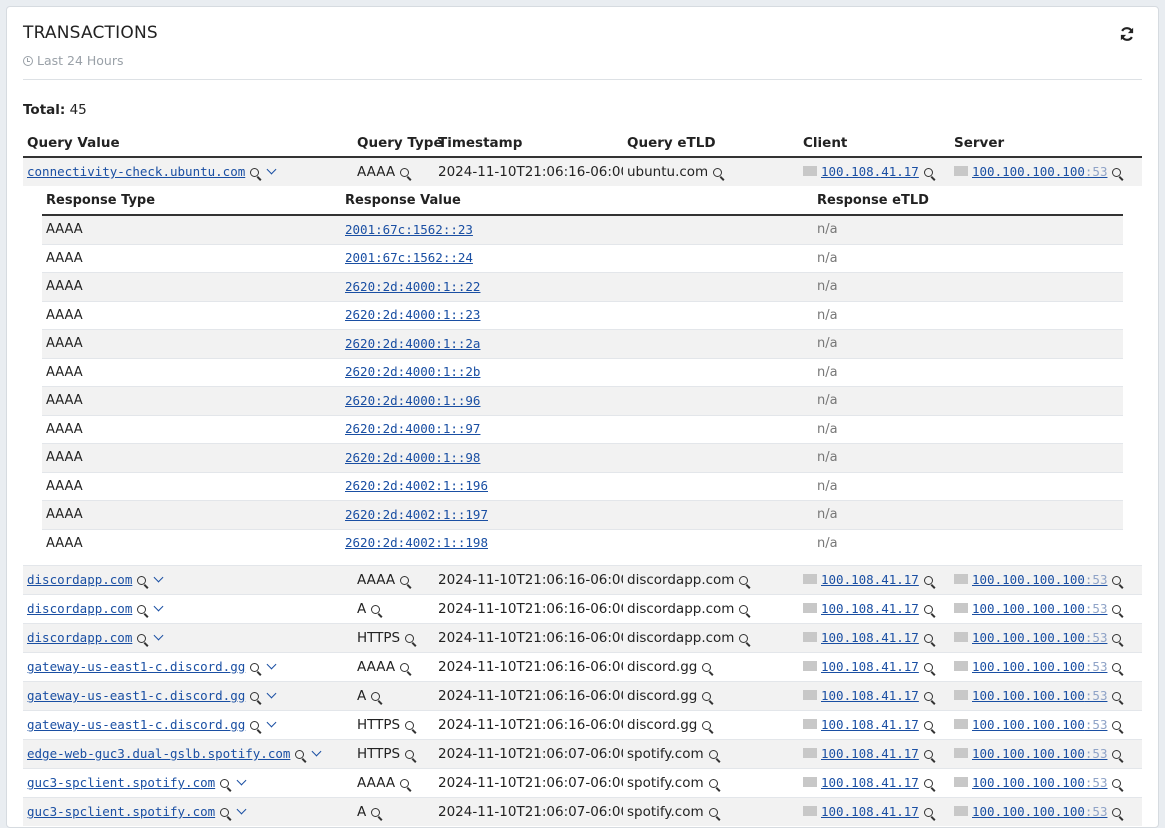 This screenshot has height=828, width=1165. What do you see at coordinates (412, 343) in the screenshot?
I see `response-value-link: 2620:2d:4000:1::2a` at bounding box center [412, 343].